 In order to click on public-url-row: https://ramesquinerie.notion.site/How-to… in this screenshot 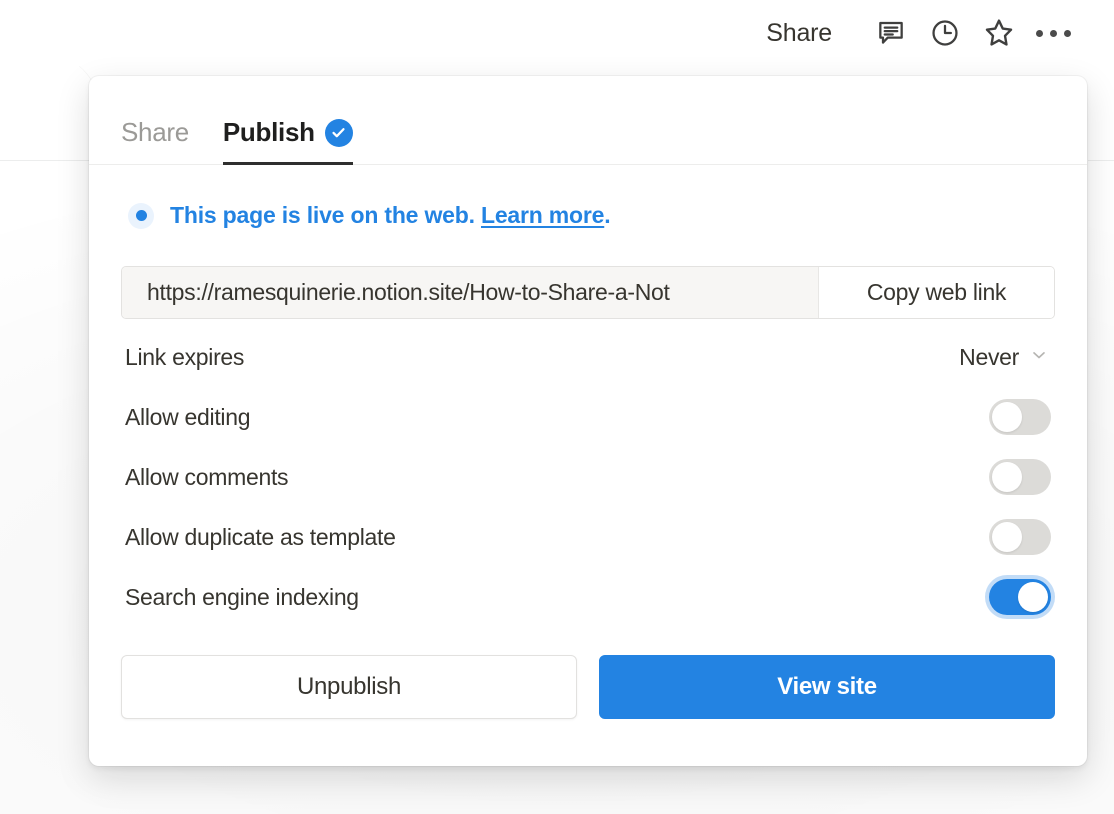, I will do `click(588, 292)`.